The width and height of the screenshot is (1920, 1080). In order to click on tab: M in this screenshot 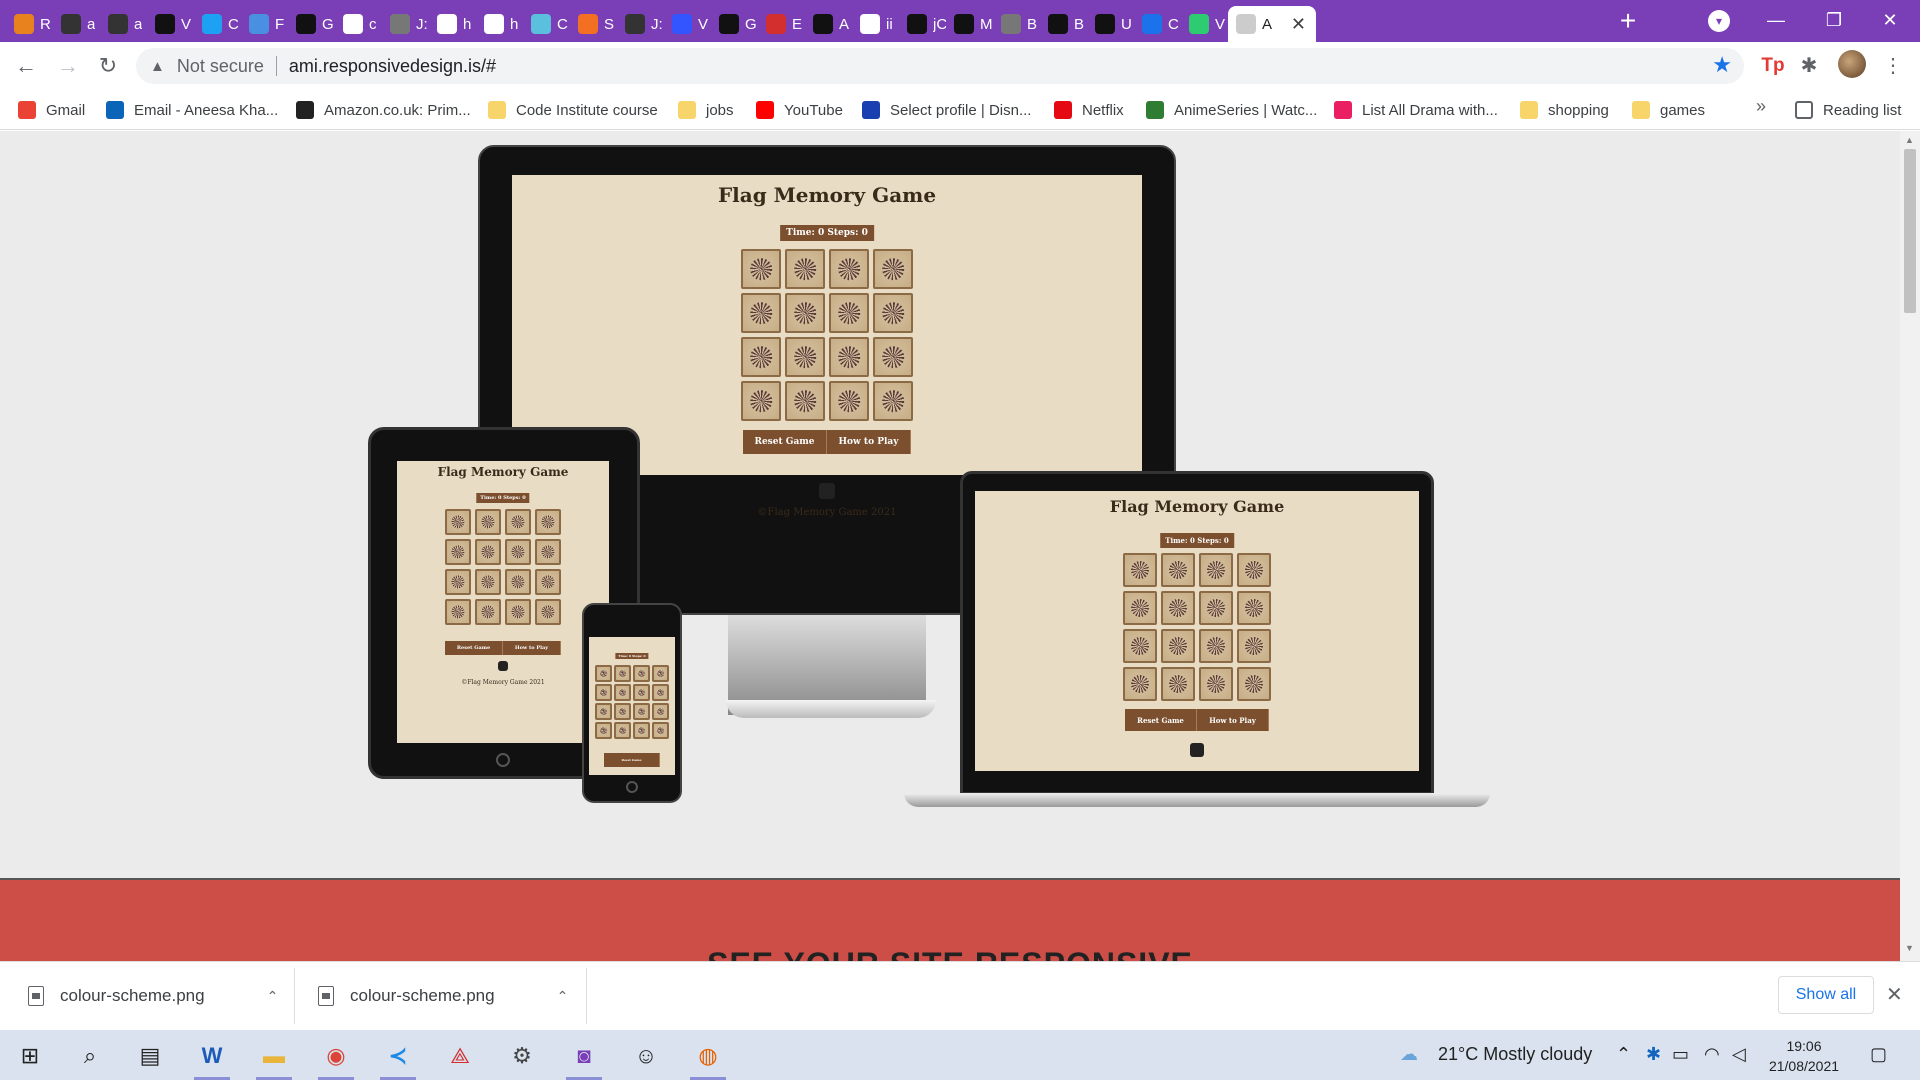, I will do `click(969, 24)`.